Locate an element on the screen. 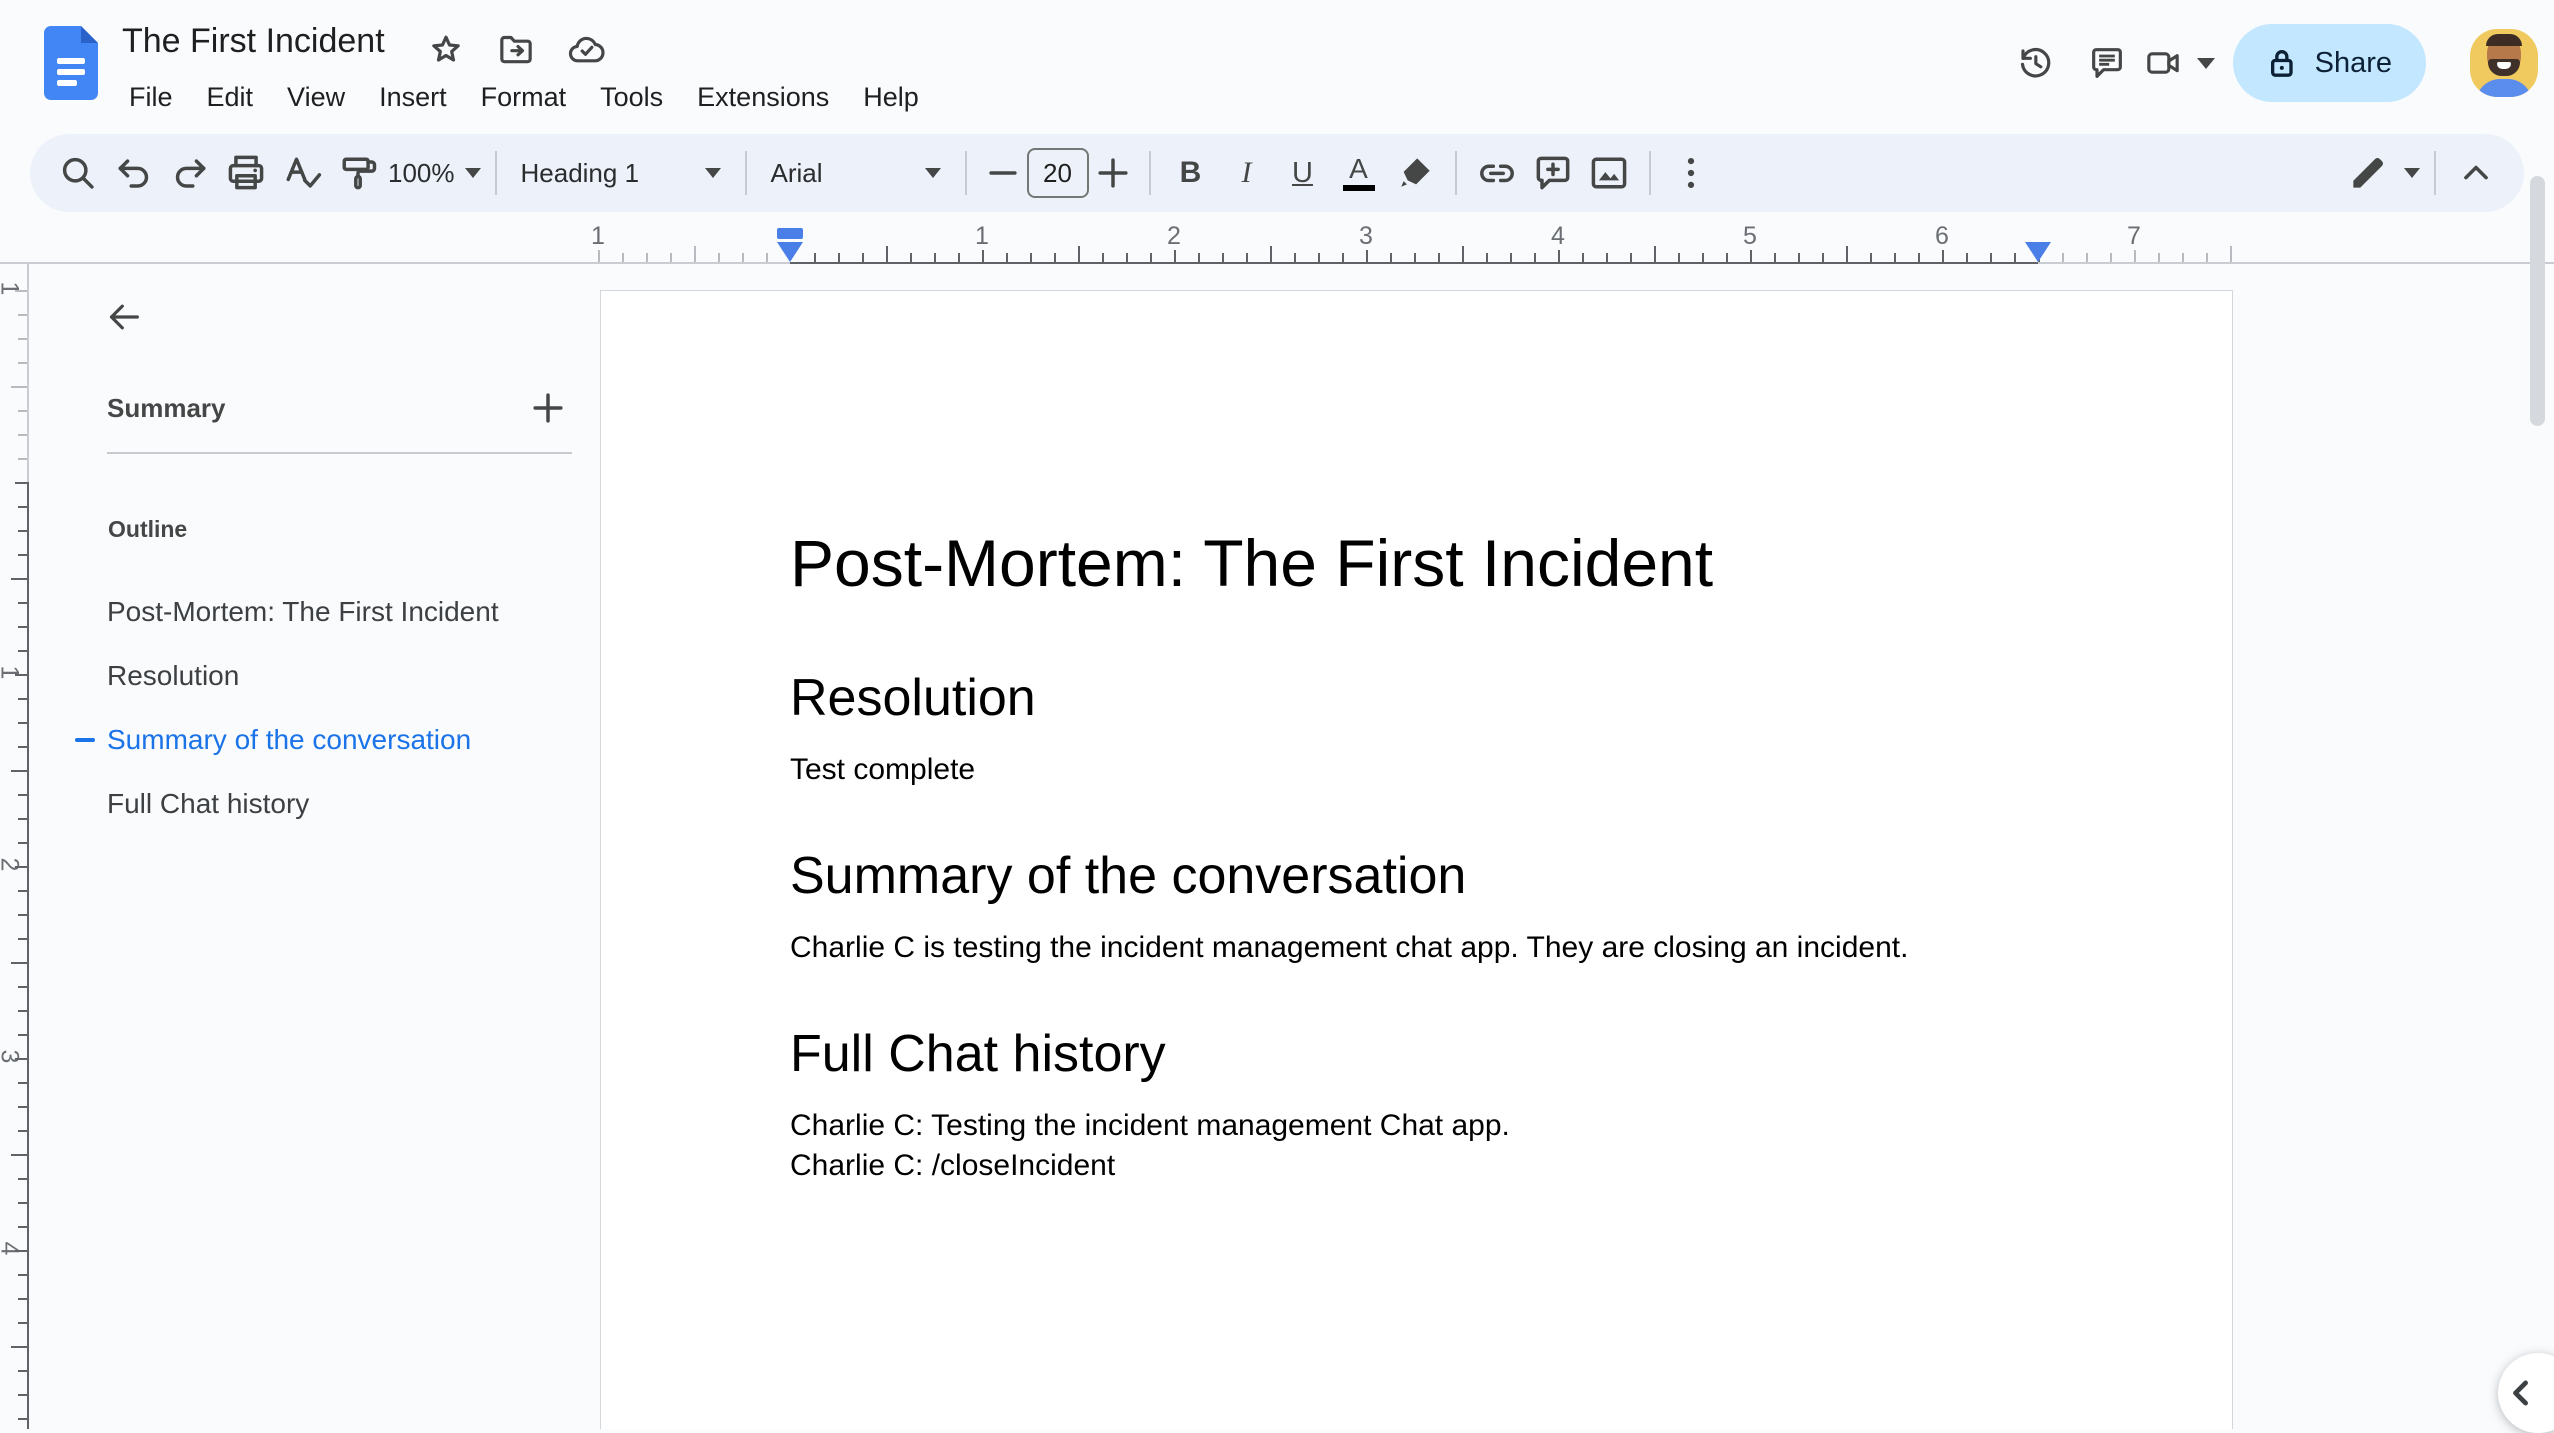 The image size is (2554, 1433). spellcheck-icon is located at coordinates (302, 173).